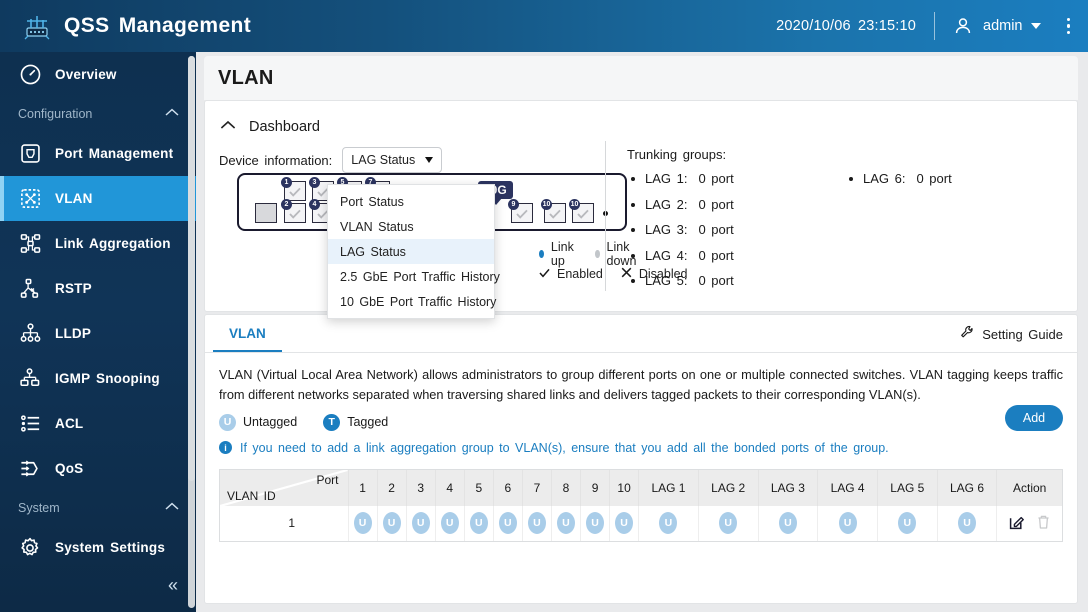 Image resolution: width=1088 pixels, height=612 pixels. Describe the element at coordinates (98, 468) in the screenshot. I see `sidebar-item-qos: QoS` at that location.